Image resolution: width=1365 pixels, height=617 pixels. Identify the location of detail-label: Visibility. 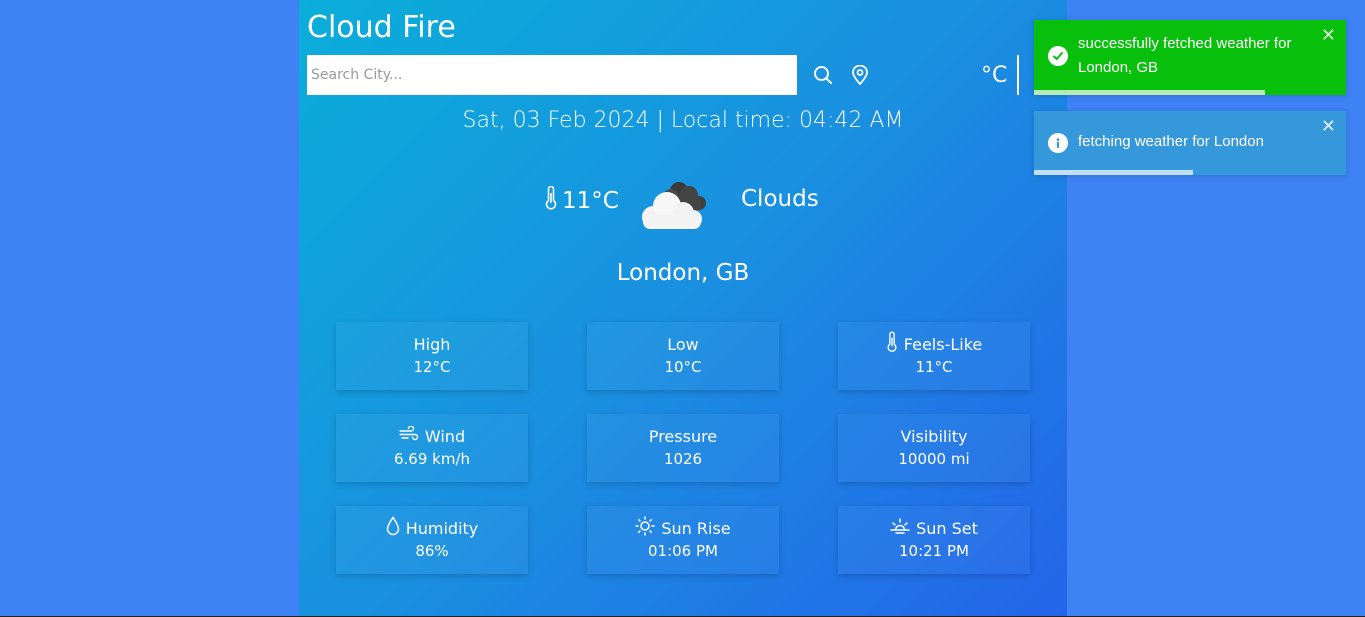
(934, 436).